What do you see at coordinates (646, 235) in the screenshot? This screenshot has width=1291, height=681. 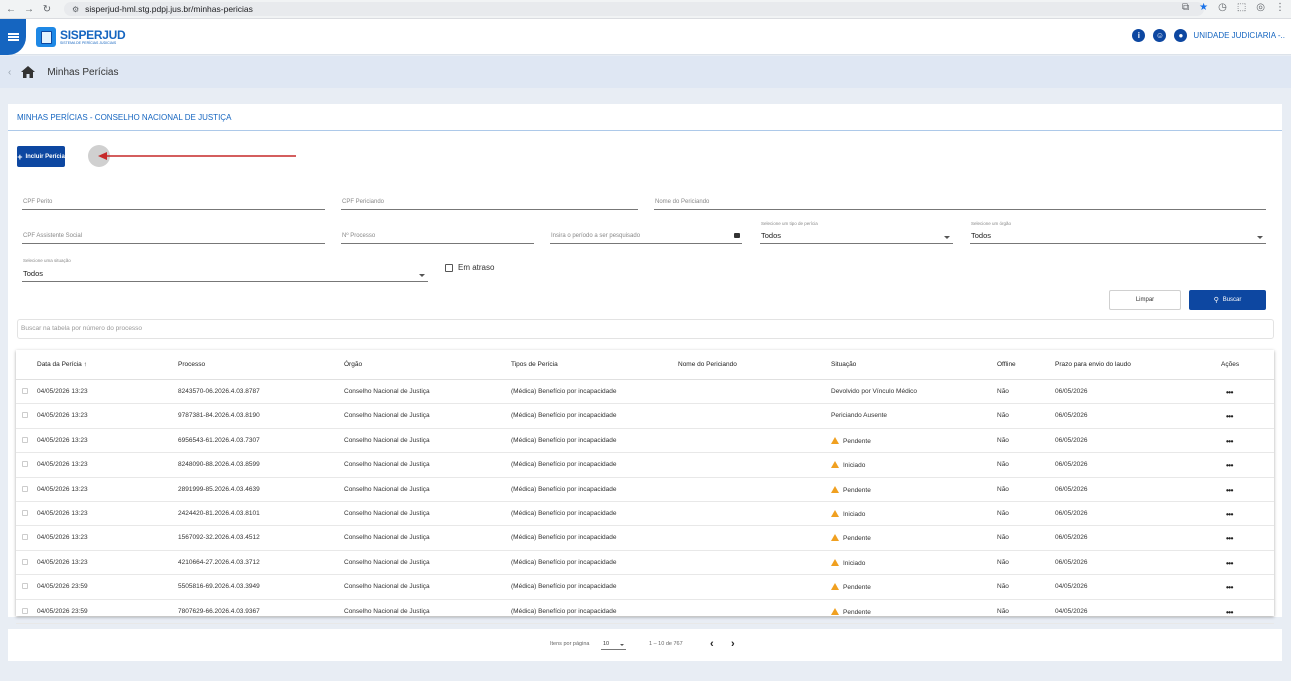 I see `periodo-field: Insira o período a ser pesquisado` at bounding box center [646, 235].